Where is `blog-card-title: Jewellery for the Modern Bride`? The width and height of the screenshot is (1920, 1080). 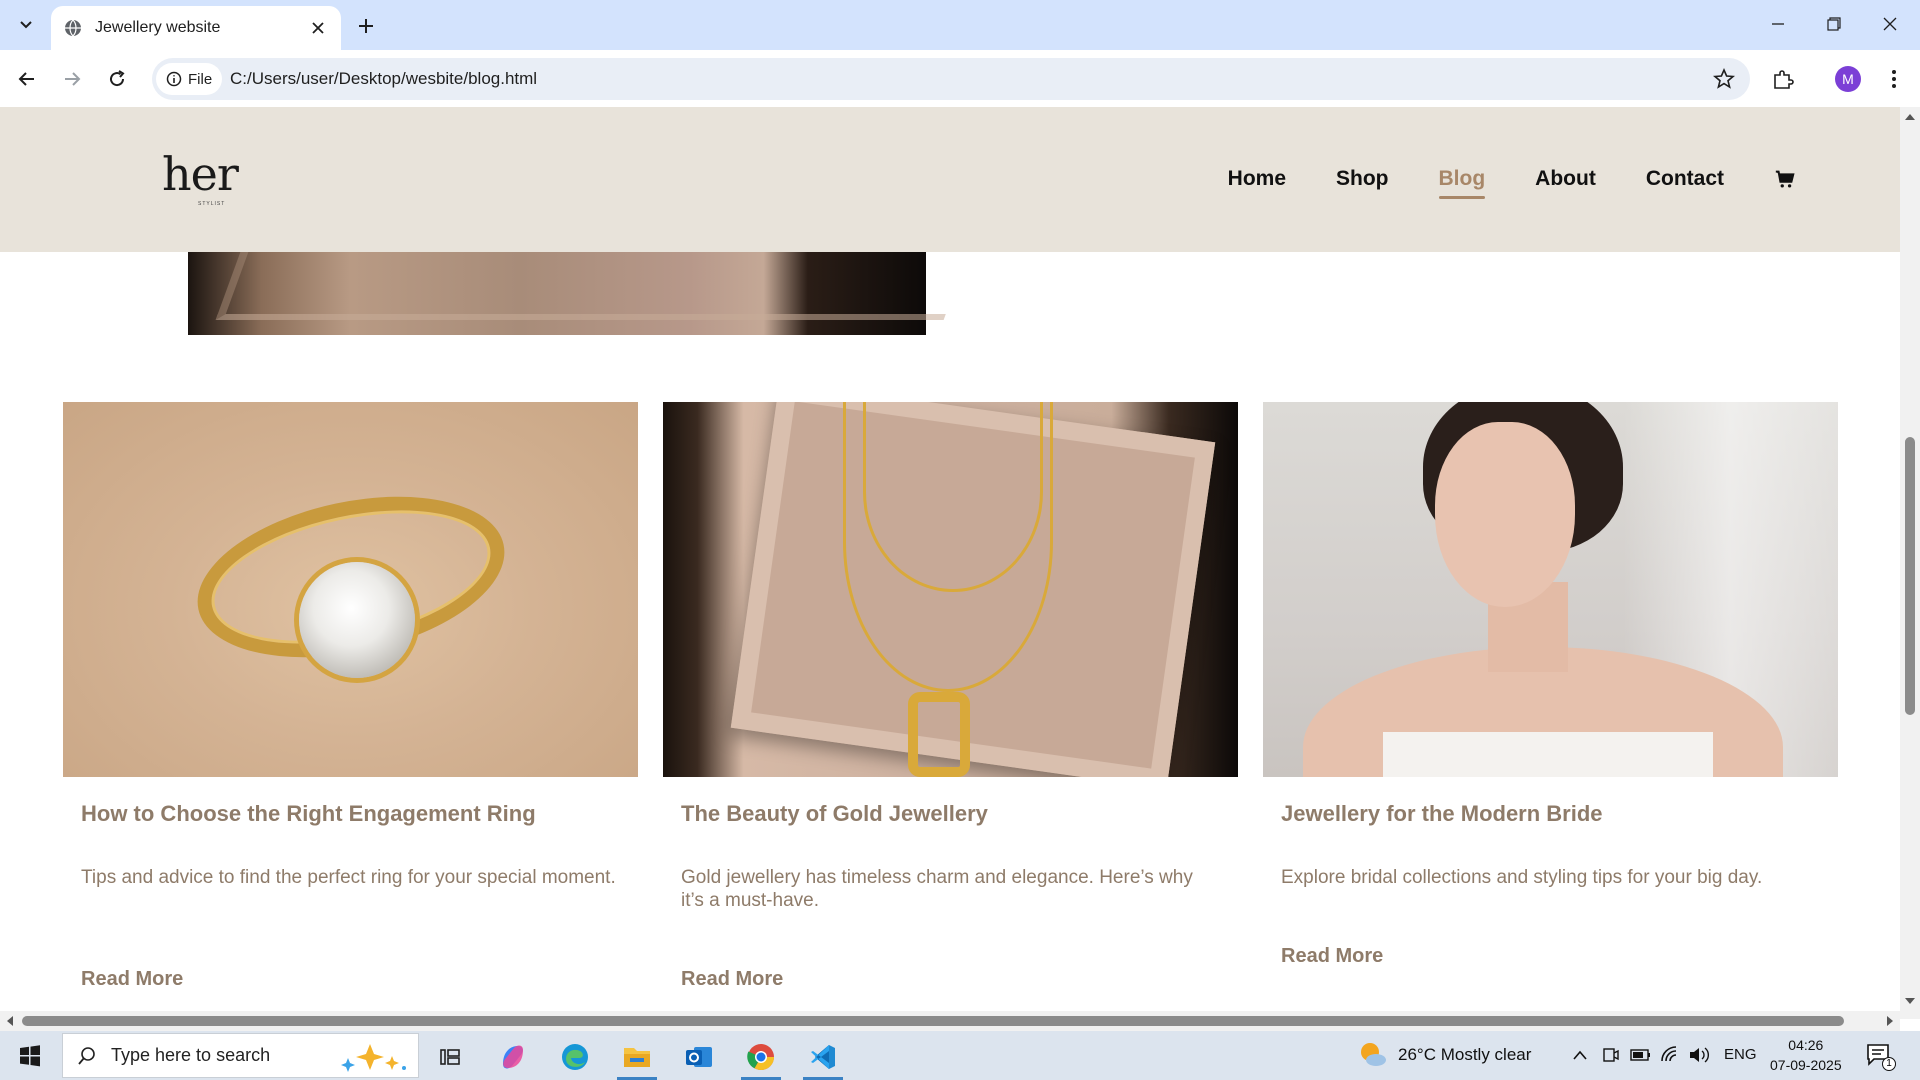 blog-card-title: Jewellery for the Modern Bride is located at coordinates (1442, 813).